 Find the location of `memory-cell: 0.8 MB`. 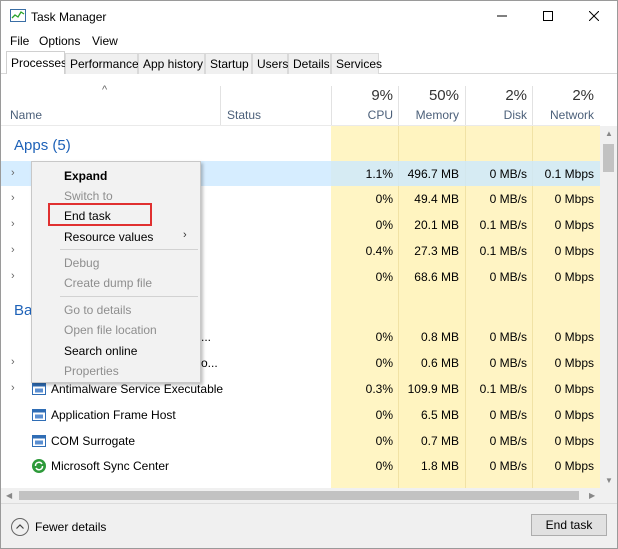

memory-cell: 0.8 MB is located at coordinates (439, 337).